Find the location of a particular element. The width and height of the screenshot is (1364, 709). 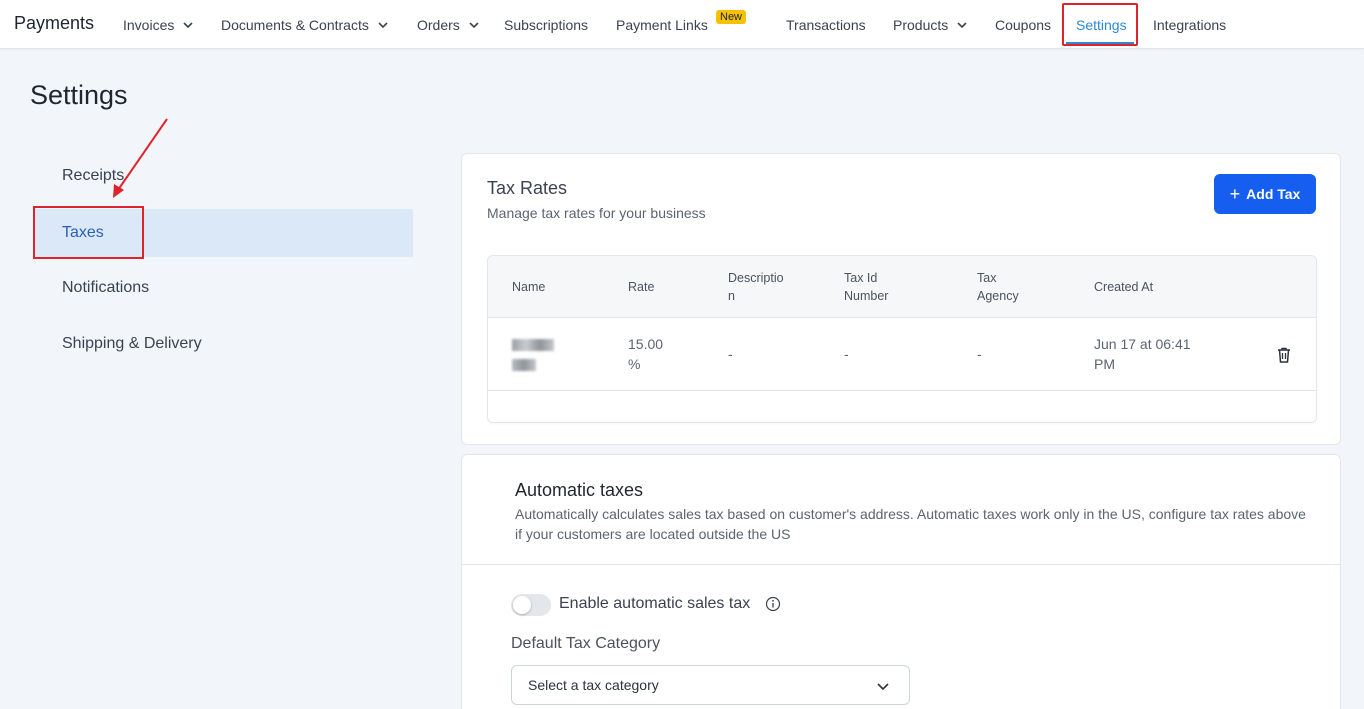

settings-highlight-box is located at coordinates (1100, 24).